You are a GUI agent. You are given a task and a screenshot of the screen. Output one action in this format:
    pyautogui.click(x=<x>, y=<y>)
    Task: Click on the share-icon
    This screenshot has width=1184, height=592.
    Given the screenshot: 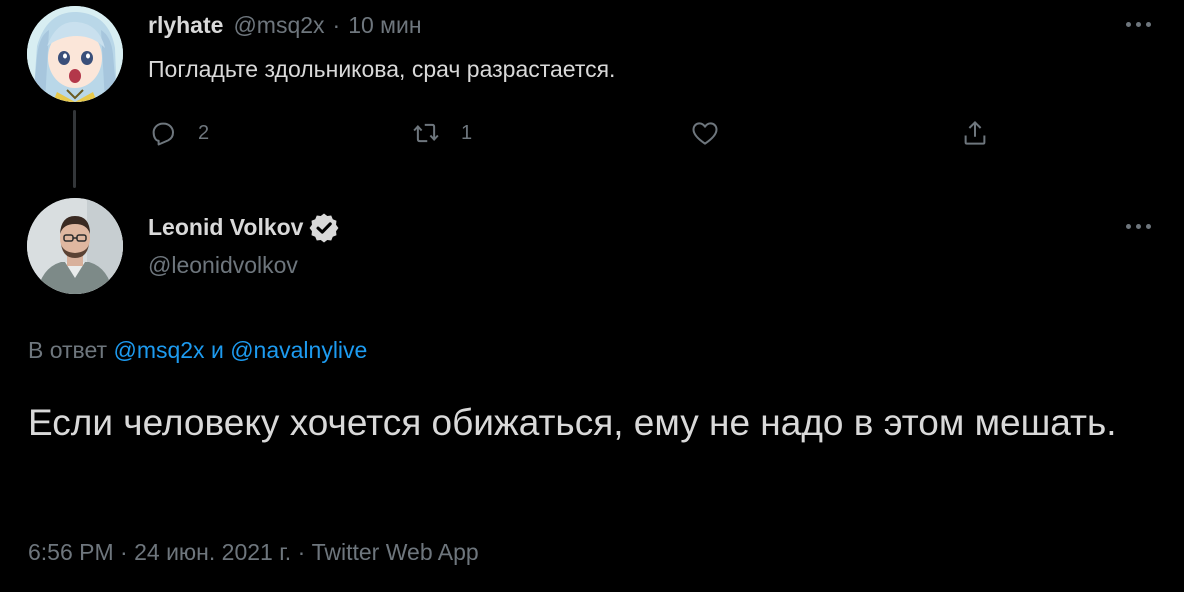 What is the action you would take?
    pyautogui.click(x=975, y=132)
    